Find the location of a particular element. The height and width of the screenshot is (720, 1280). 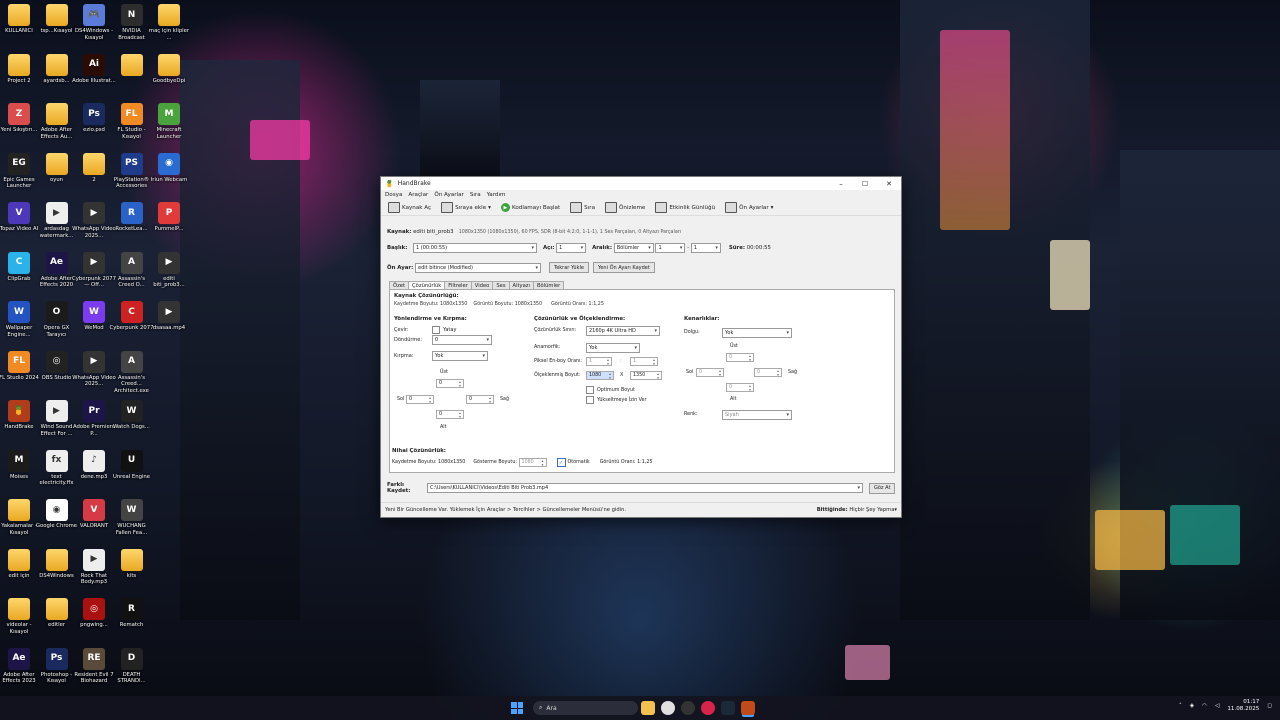

crop-left-input: 0 is located at coordinates (420, 399).